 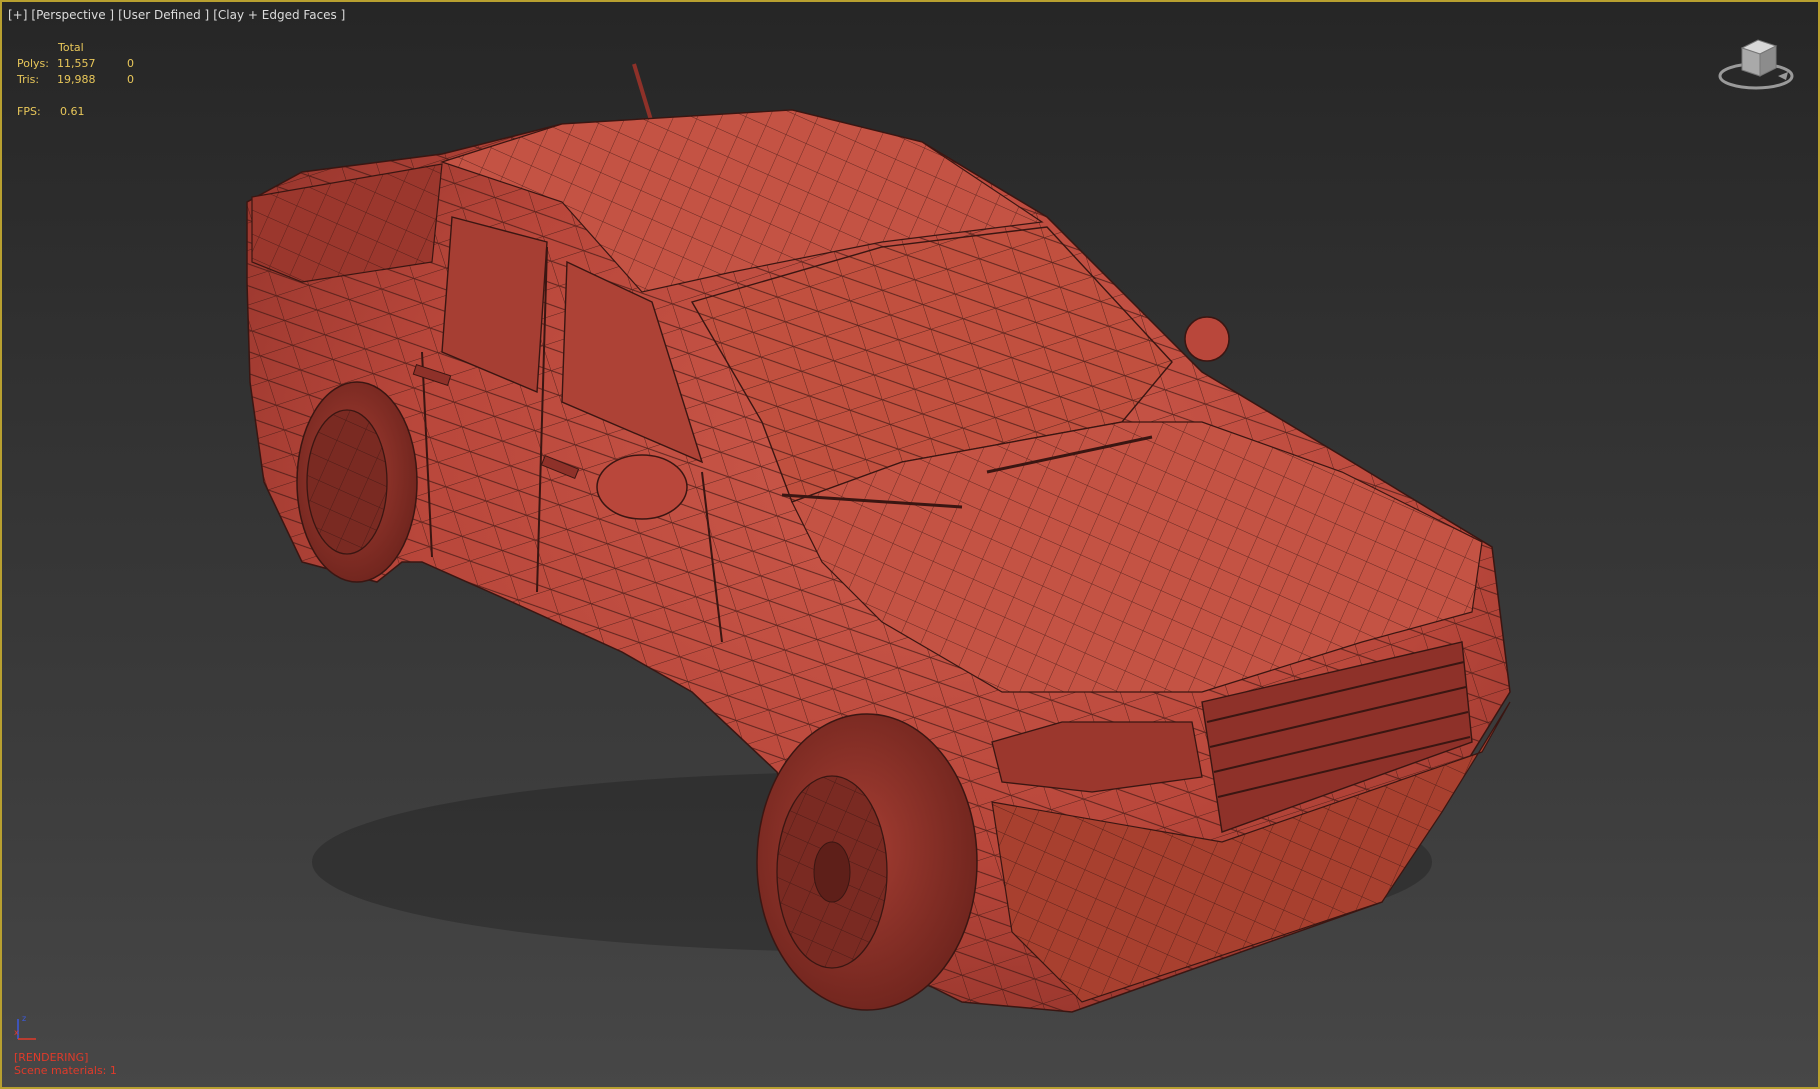 What do you see at coordinates (17, 15) in the screenshot?
I see `viewport-plus-menu: [+]` at bounding box center [17, 15].